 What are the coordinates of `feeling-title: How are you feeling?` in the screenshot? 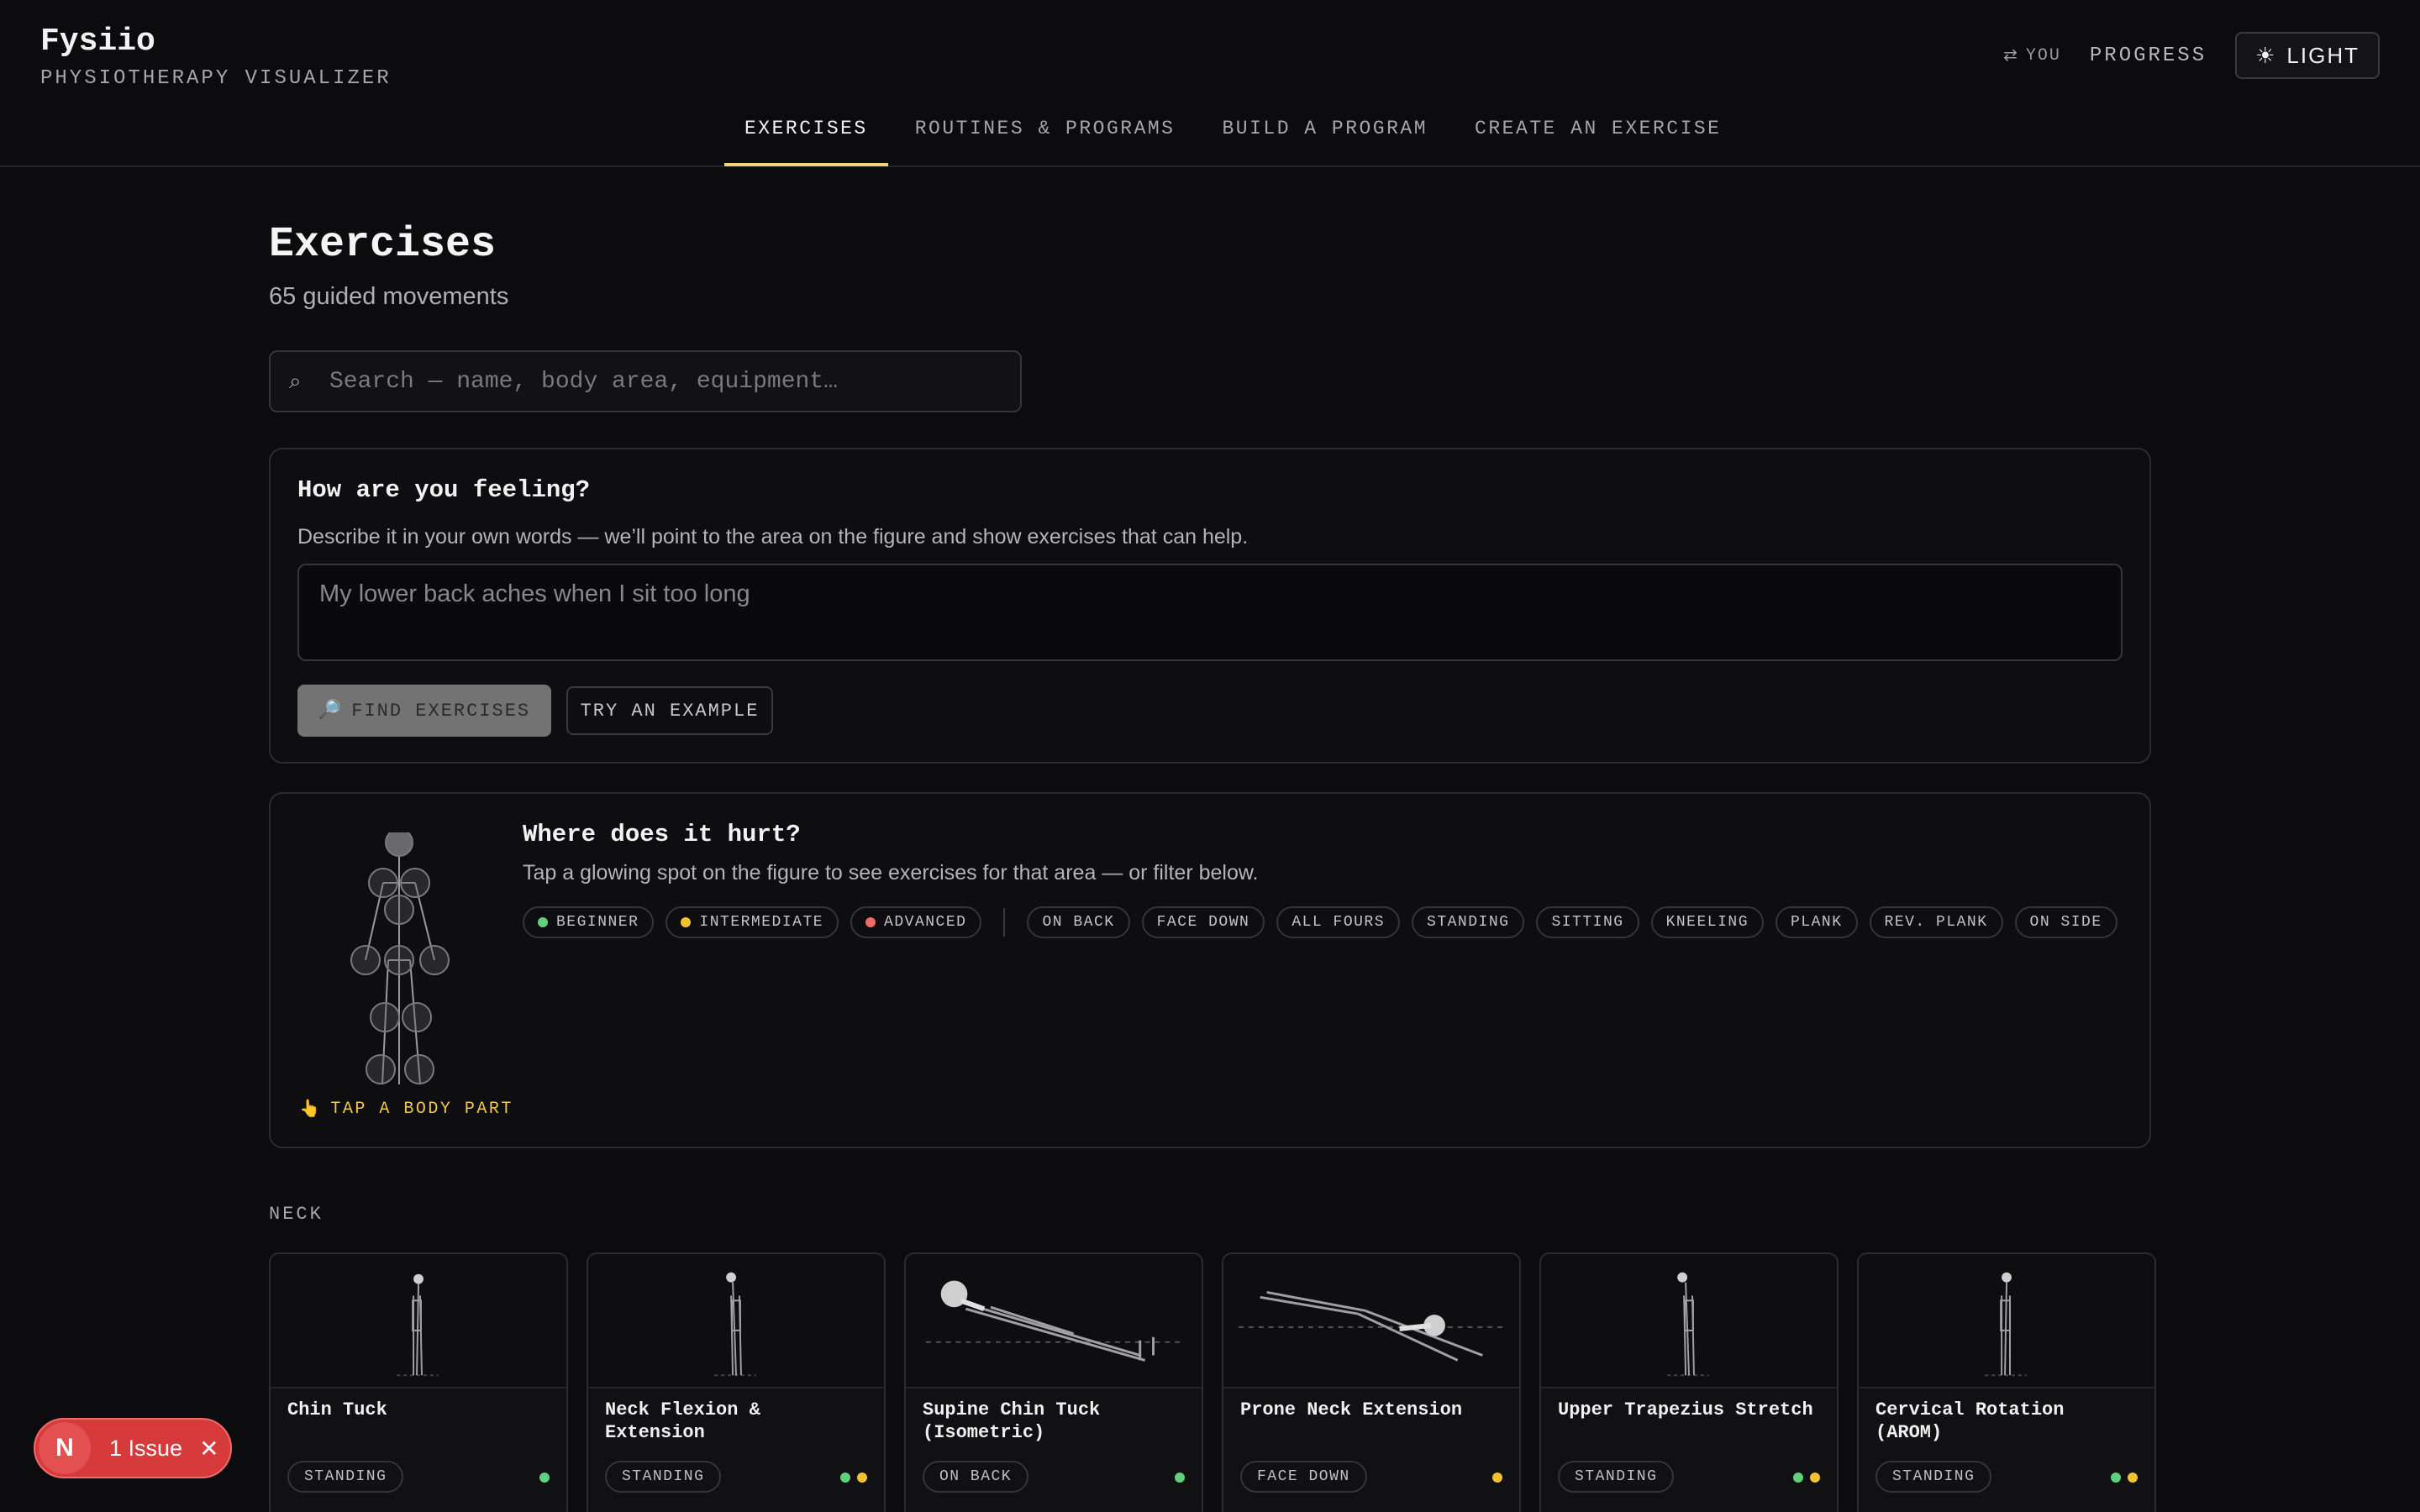 It's located at (444, 490).